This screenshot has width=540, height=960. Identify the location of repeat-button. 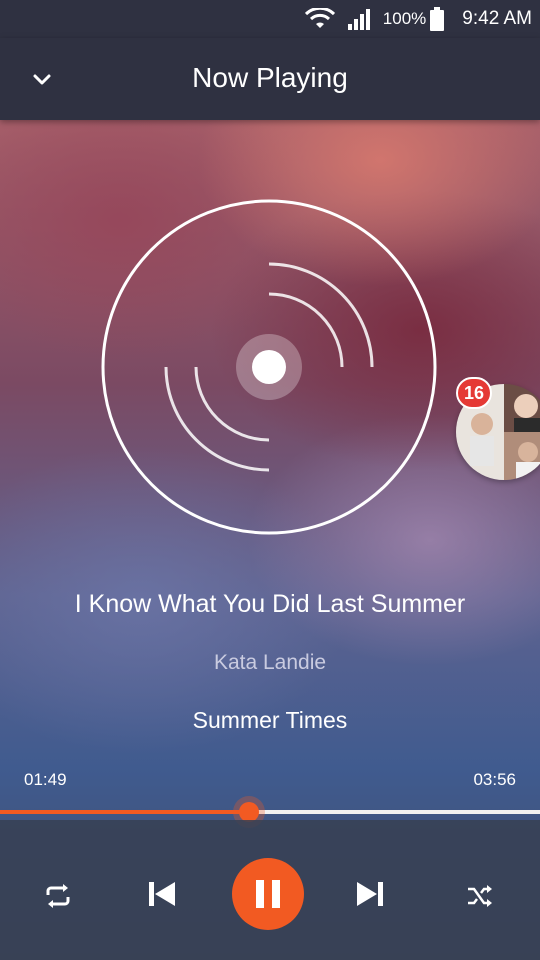
(58, 896).